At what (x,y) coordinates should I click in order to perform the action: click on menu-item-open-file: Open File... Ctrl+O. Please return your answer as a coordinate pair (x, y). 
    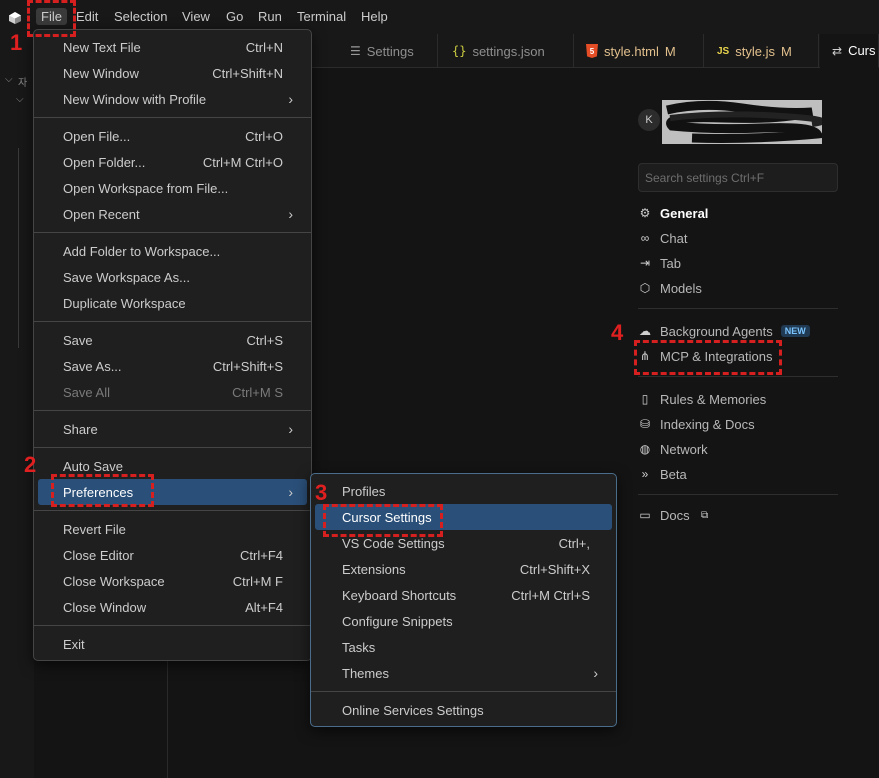
    Looking at the image, I should click on (172, 136).